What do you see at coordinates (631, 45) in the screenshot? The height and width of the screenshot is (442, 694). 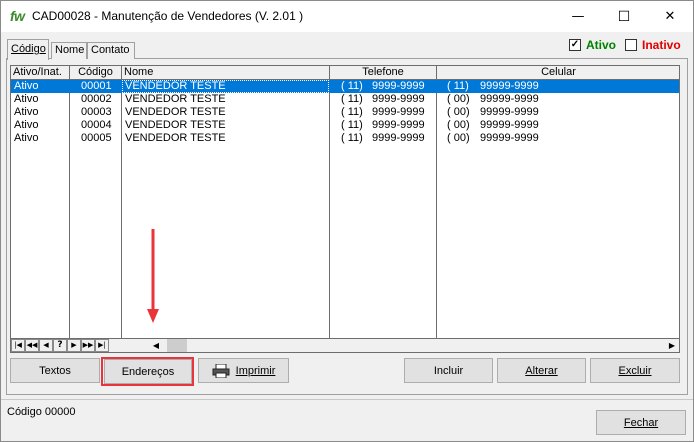 I see `inativo-checkbox` at bounding box center [631, 45].